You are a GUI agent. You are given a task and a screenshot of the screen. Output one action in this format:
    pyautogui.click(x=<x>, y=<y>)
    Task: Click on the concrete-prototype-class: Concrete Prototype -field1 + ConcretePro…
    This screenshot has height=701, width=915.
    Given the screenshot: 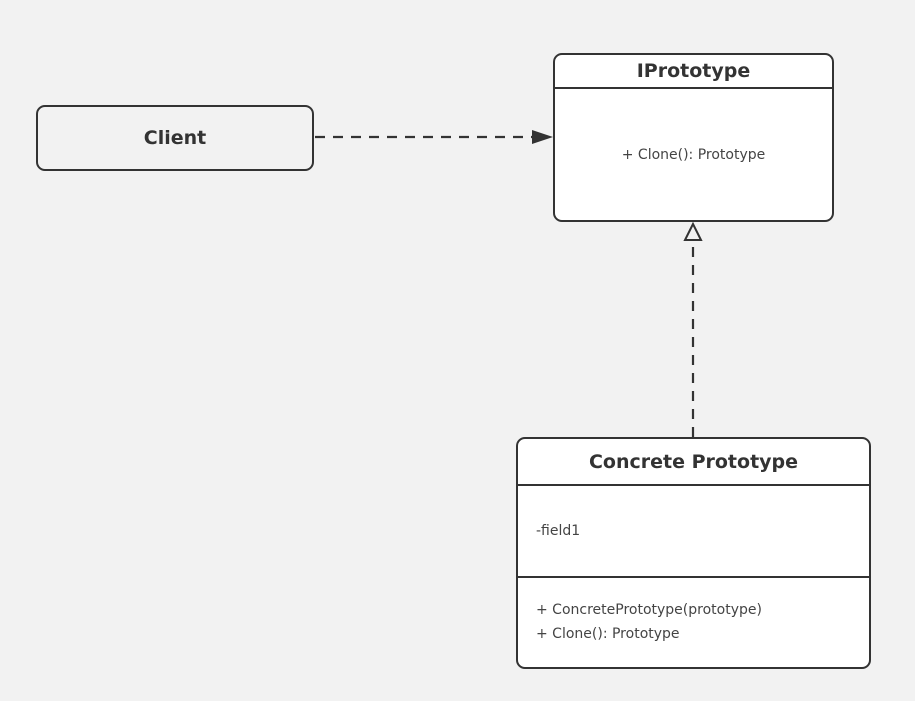 What is the action you would take?
    pyautogui.click(x=693, y=553)
    